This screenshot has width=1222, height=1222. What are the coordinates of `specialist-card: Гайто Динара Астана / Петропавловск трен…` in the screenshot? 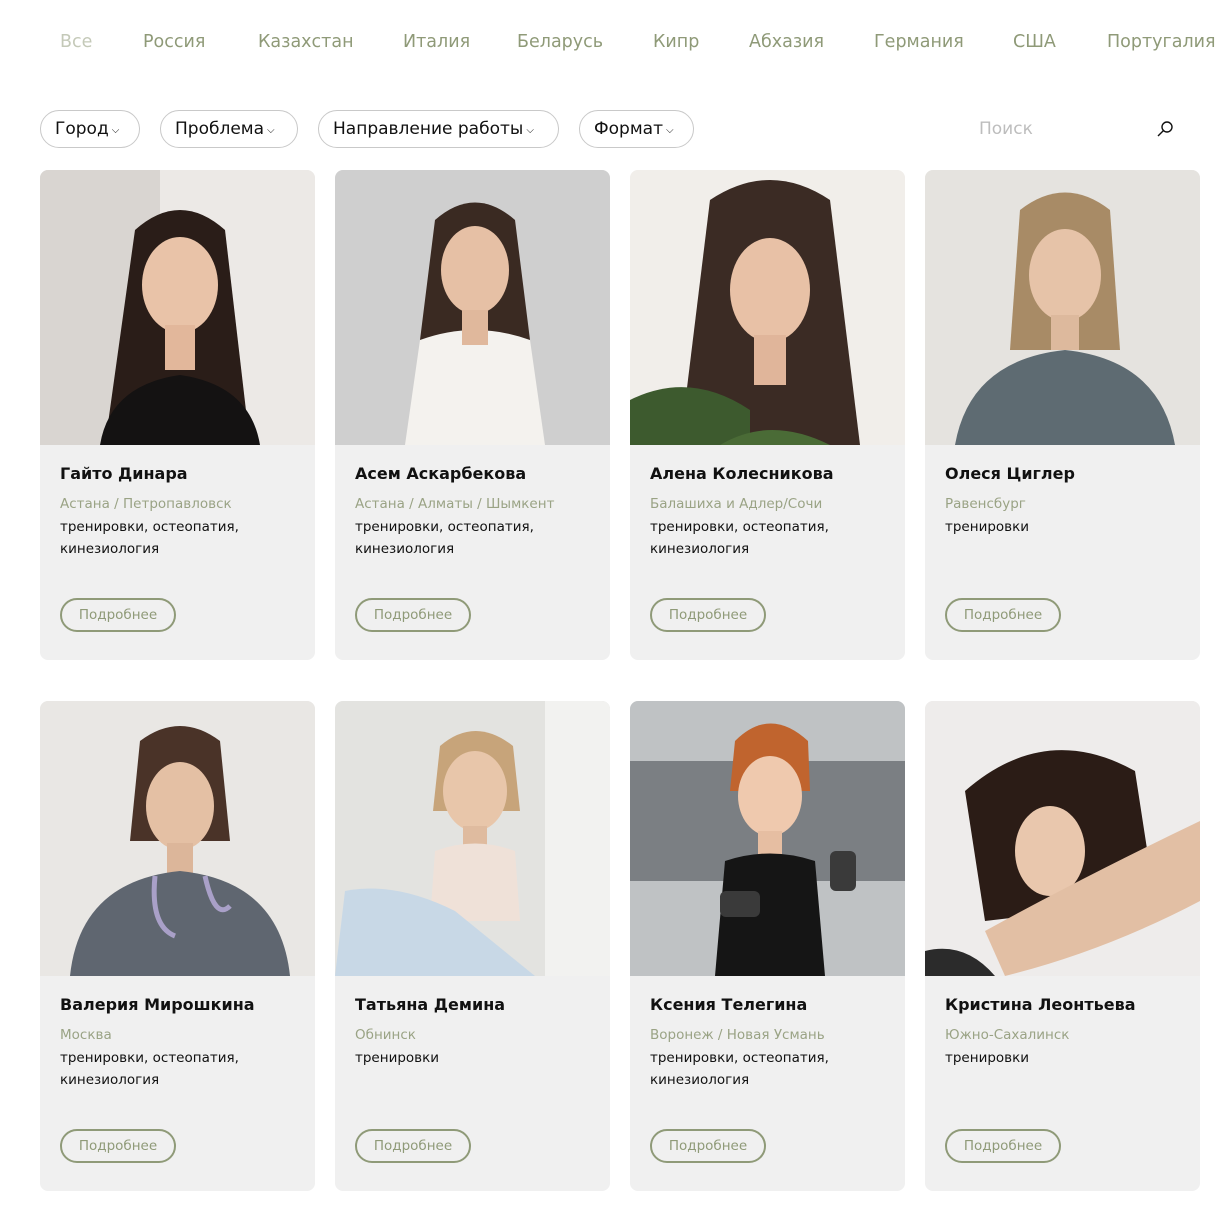 It's located at (177, 415).